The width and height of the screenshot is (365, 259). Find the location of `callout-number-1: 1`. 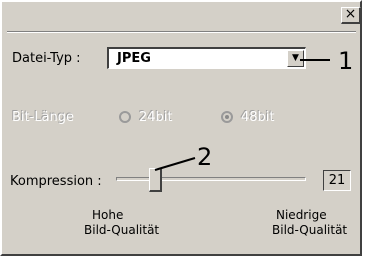

callout-number-1: 1 is located at coordinates (346, 61).